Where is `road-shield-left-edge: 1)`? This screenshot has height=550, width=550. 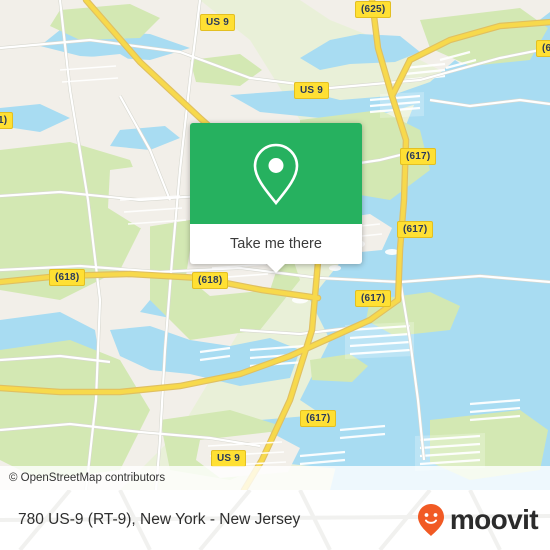
road-shield-left-edge: 1) is located at coordinates (7, 120).